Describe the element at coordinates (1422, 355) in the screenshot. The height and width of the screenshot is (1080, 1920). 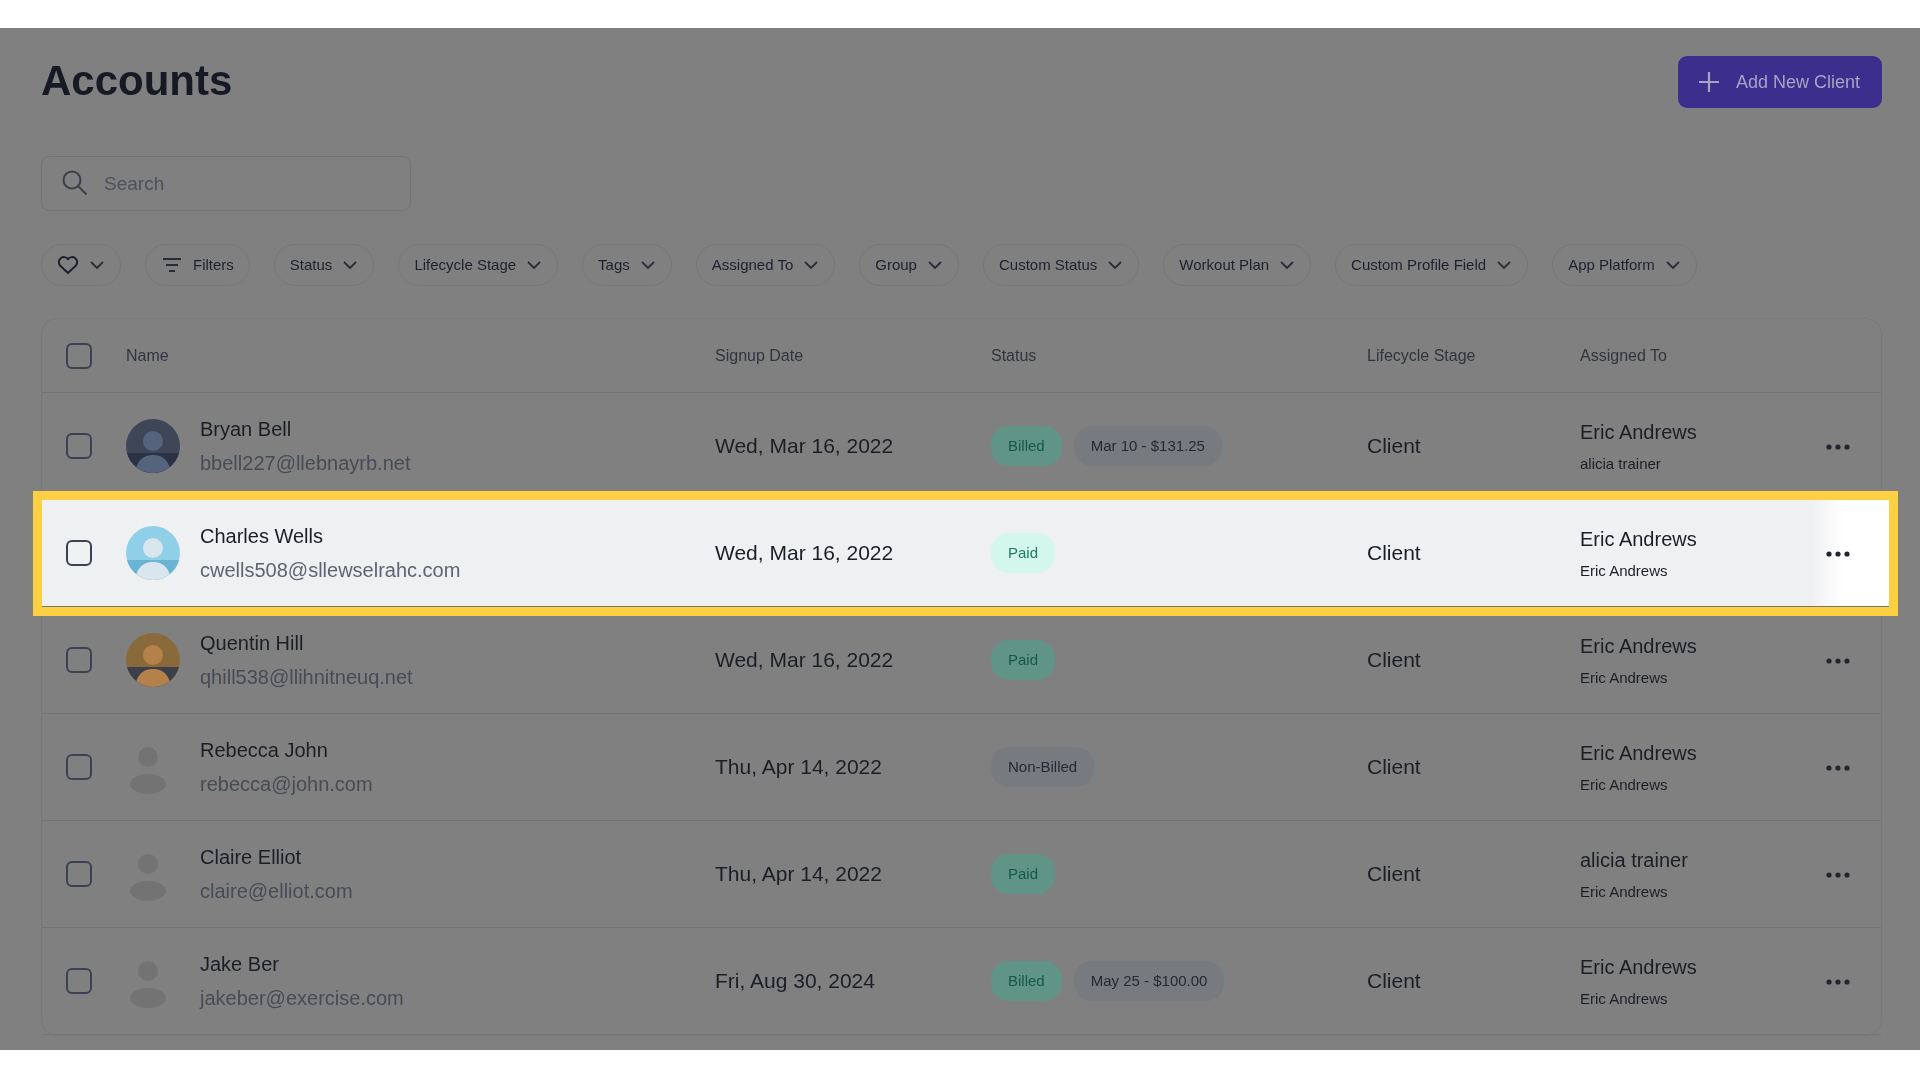
I see `column-header: Lifecycle Stage` at that location.